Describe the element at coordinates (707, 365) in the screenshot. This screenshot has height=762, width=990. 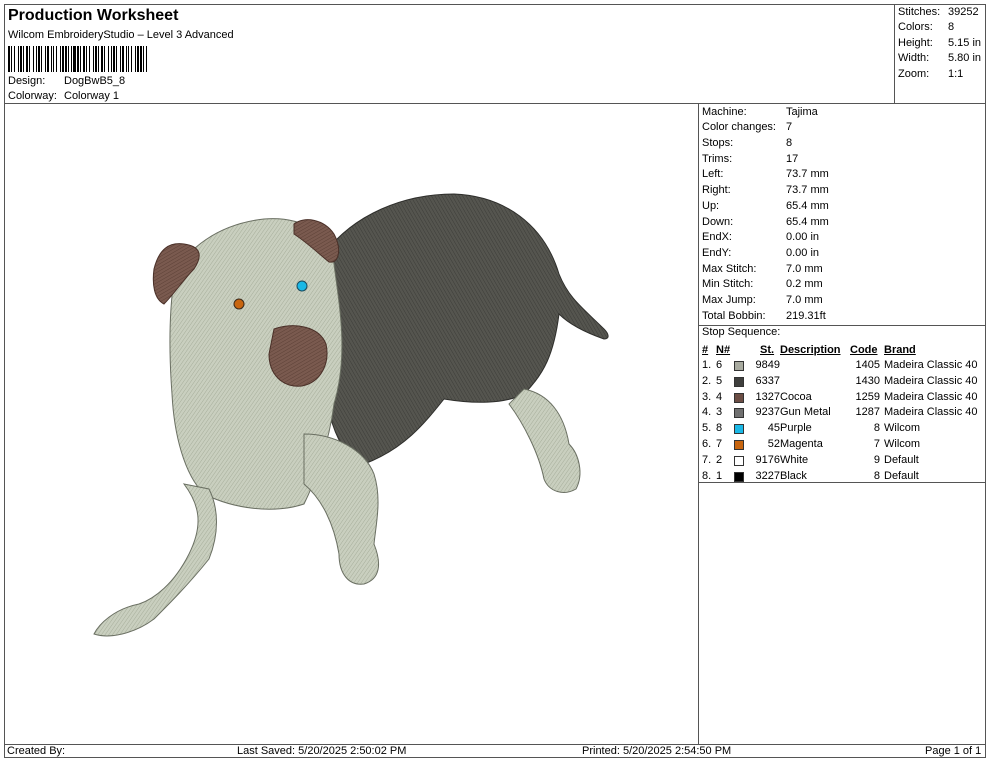
I see `stop-number: 1.` at that location.